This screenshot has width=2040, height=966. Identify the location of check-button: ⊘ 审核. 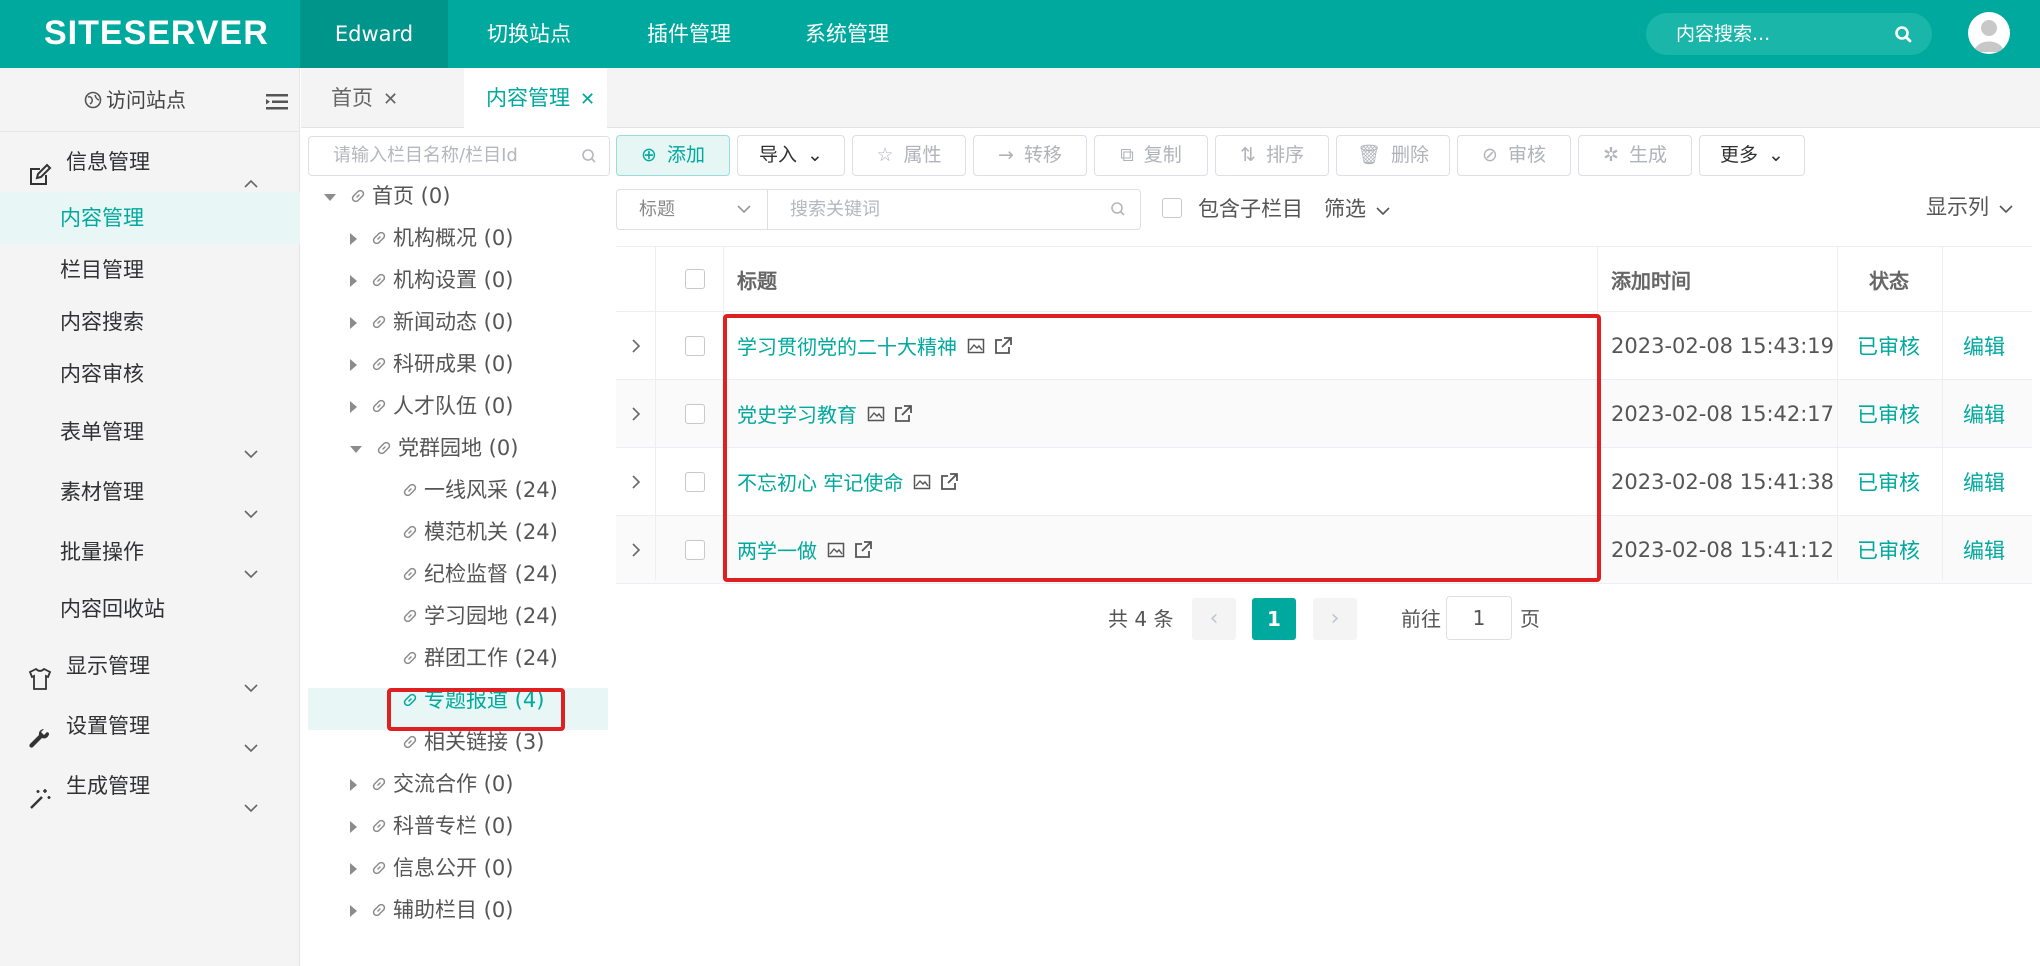
(1514, 155).